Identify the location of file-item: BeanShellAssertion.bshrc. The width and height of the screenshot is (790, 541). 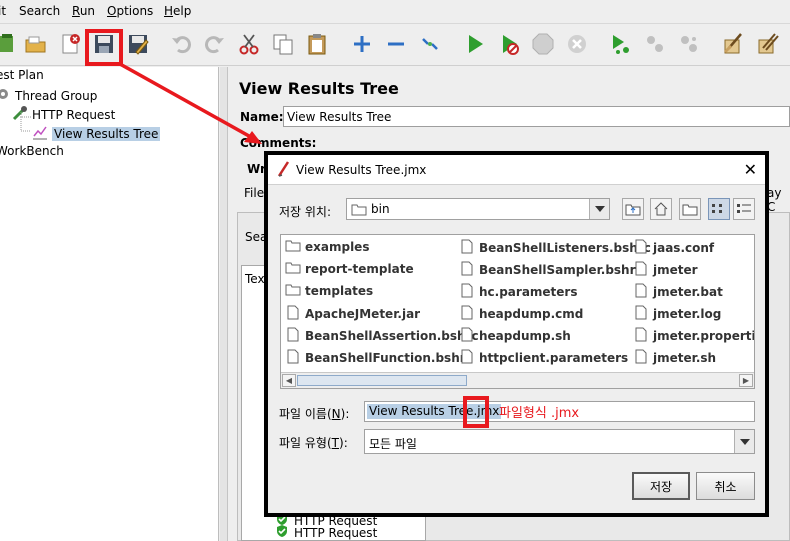
(382, 336).